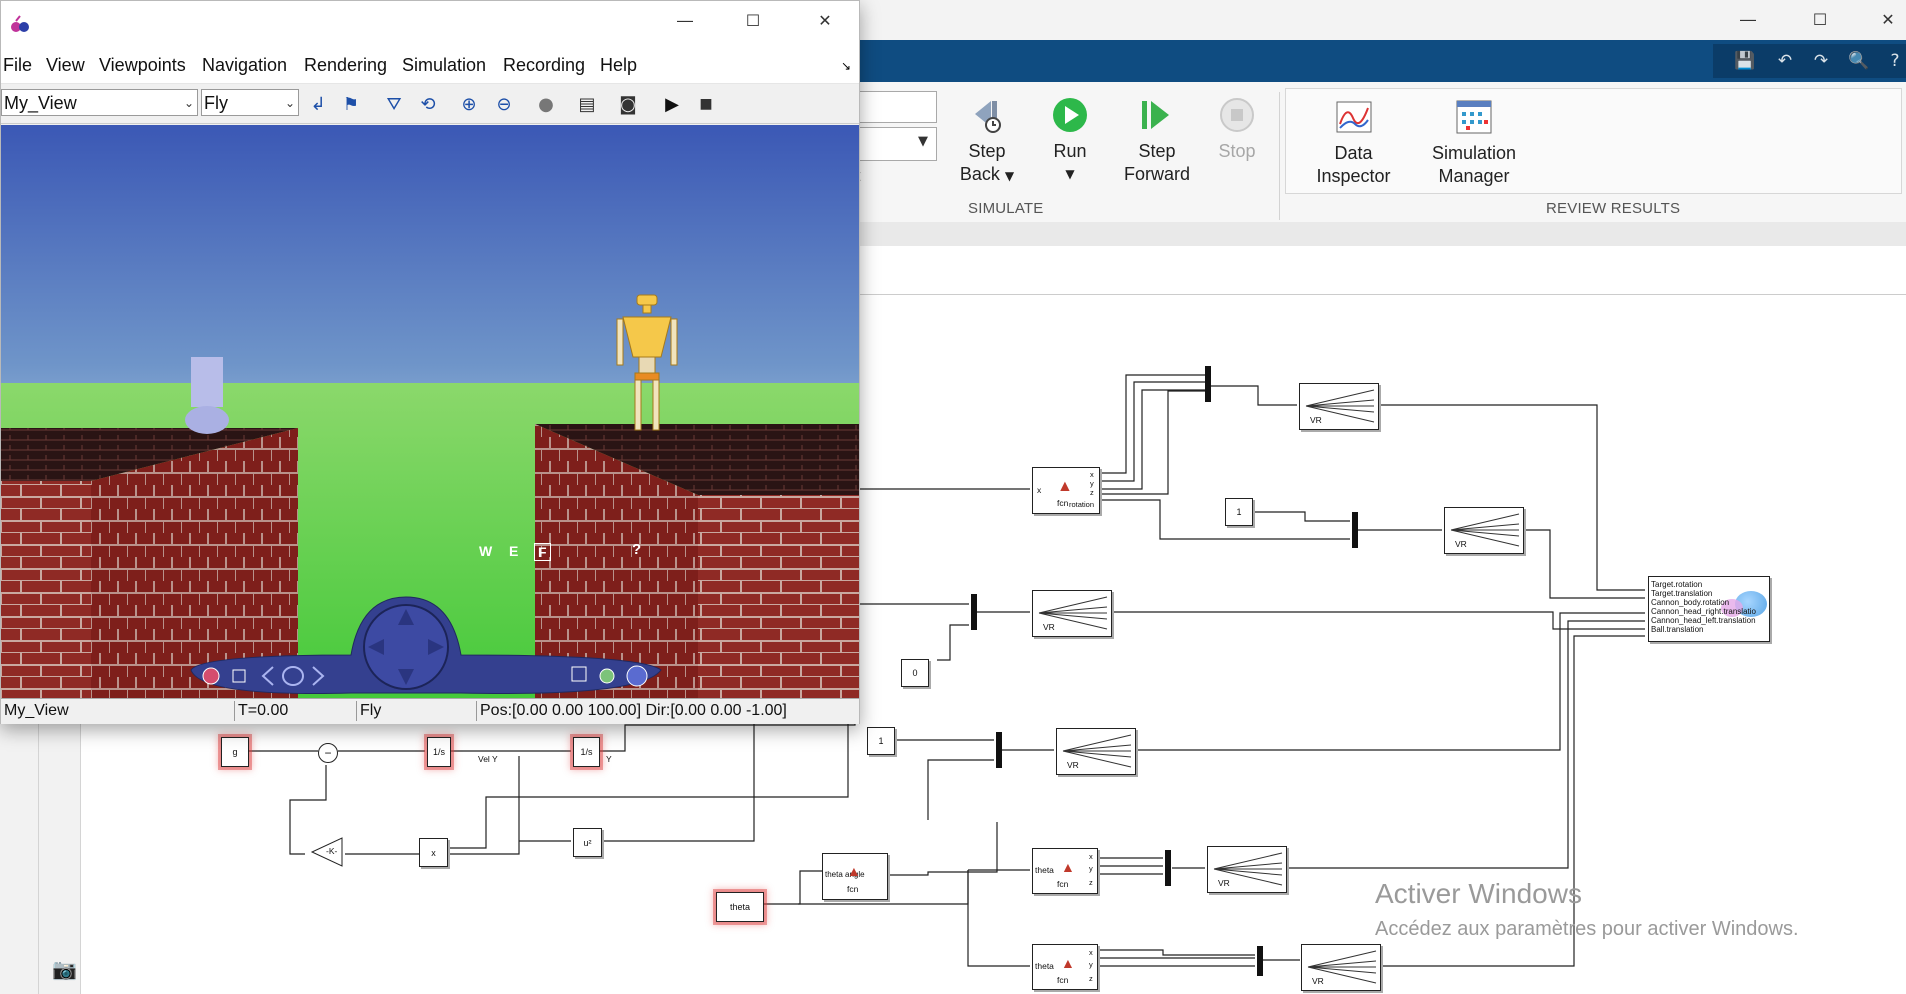  Describe the element at coordinates (1484, 530) in the screenshot. I see `vr-block-2: VR` at that location.